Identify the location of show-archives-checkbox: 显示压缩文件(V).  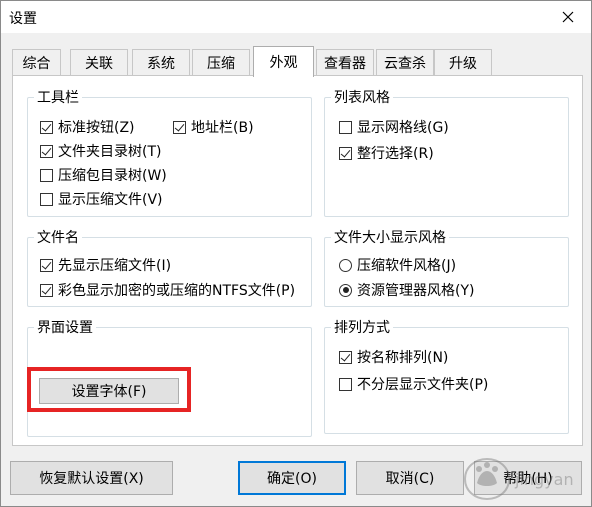
(101, 199).